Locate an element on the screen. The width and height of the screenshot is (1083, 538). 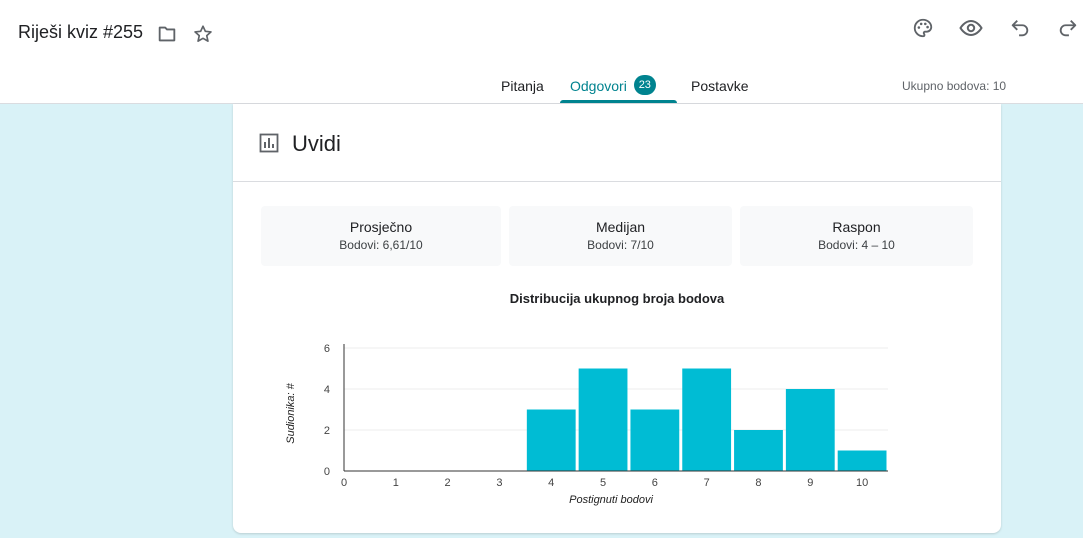
x-tick-label: 10 is located at coordinates (862, 483).